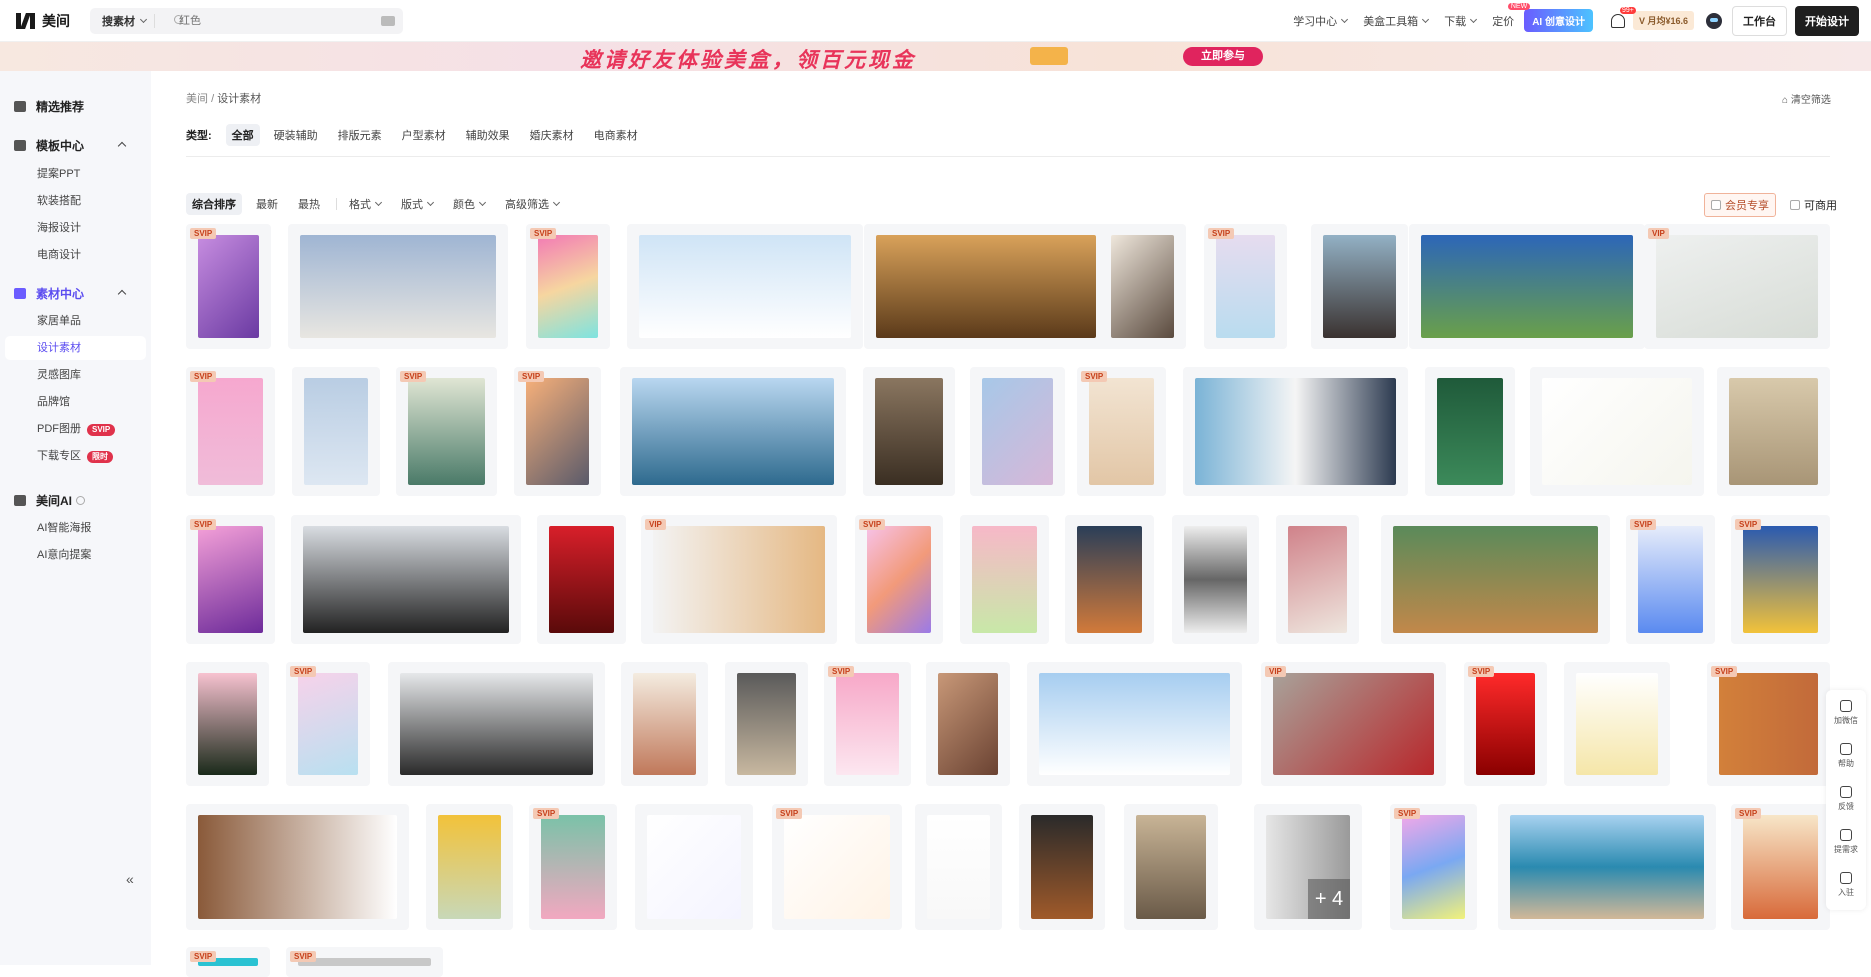  What do you see at coordinates (75, 255) in the screenshot?
I see `sidebar-item-ecommerce: 电商设计` at bounding box center [75, 255].